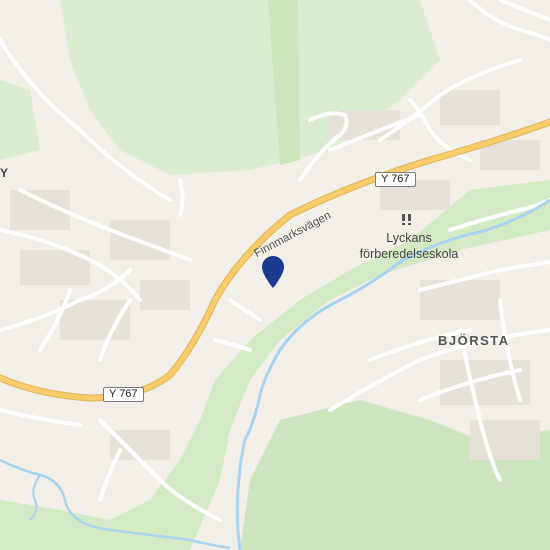 The height and width of the screenshot is (550, 550). I want to click on poi-label-line1: Lyckans, so click(409, 238).